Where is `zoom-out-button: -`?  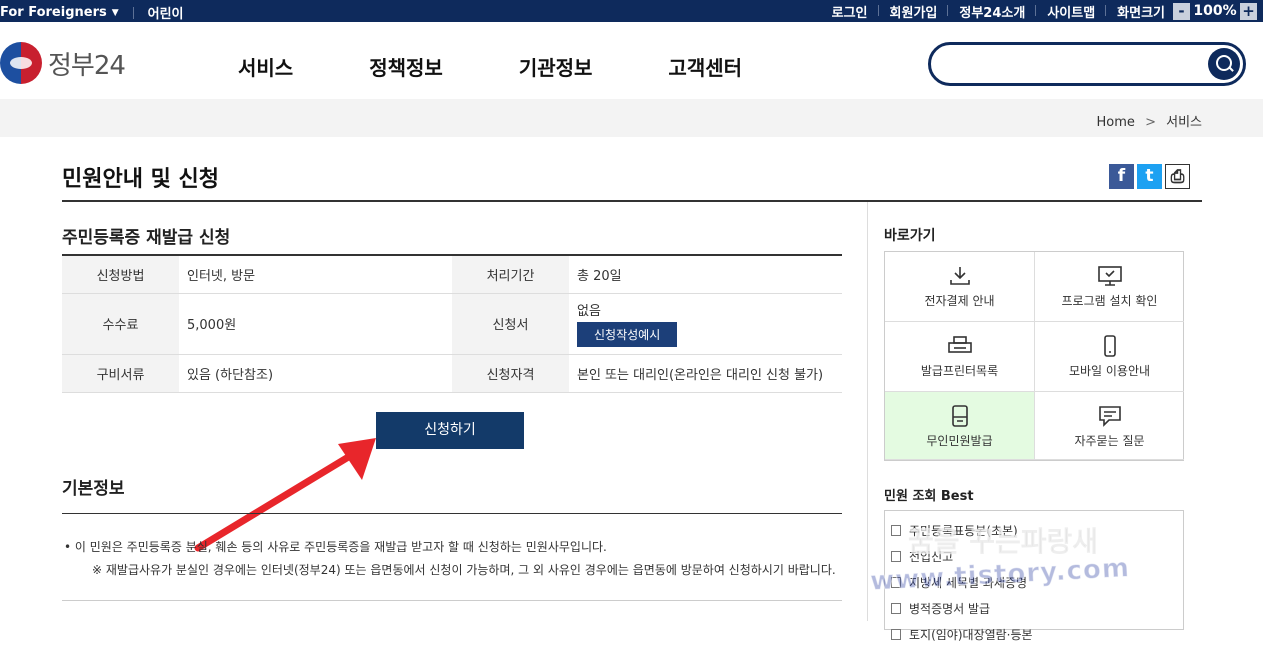
zoom-out-button: - is located at coordinates (1181, 11).